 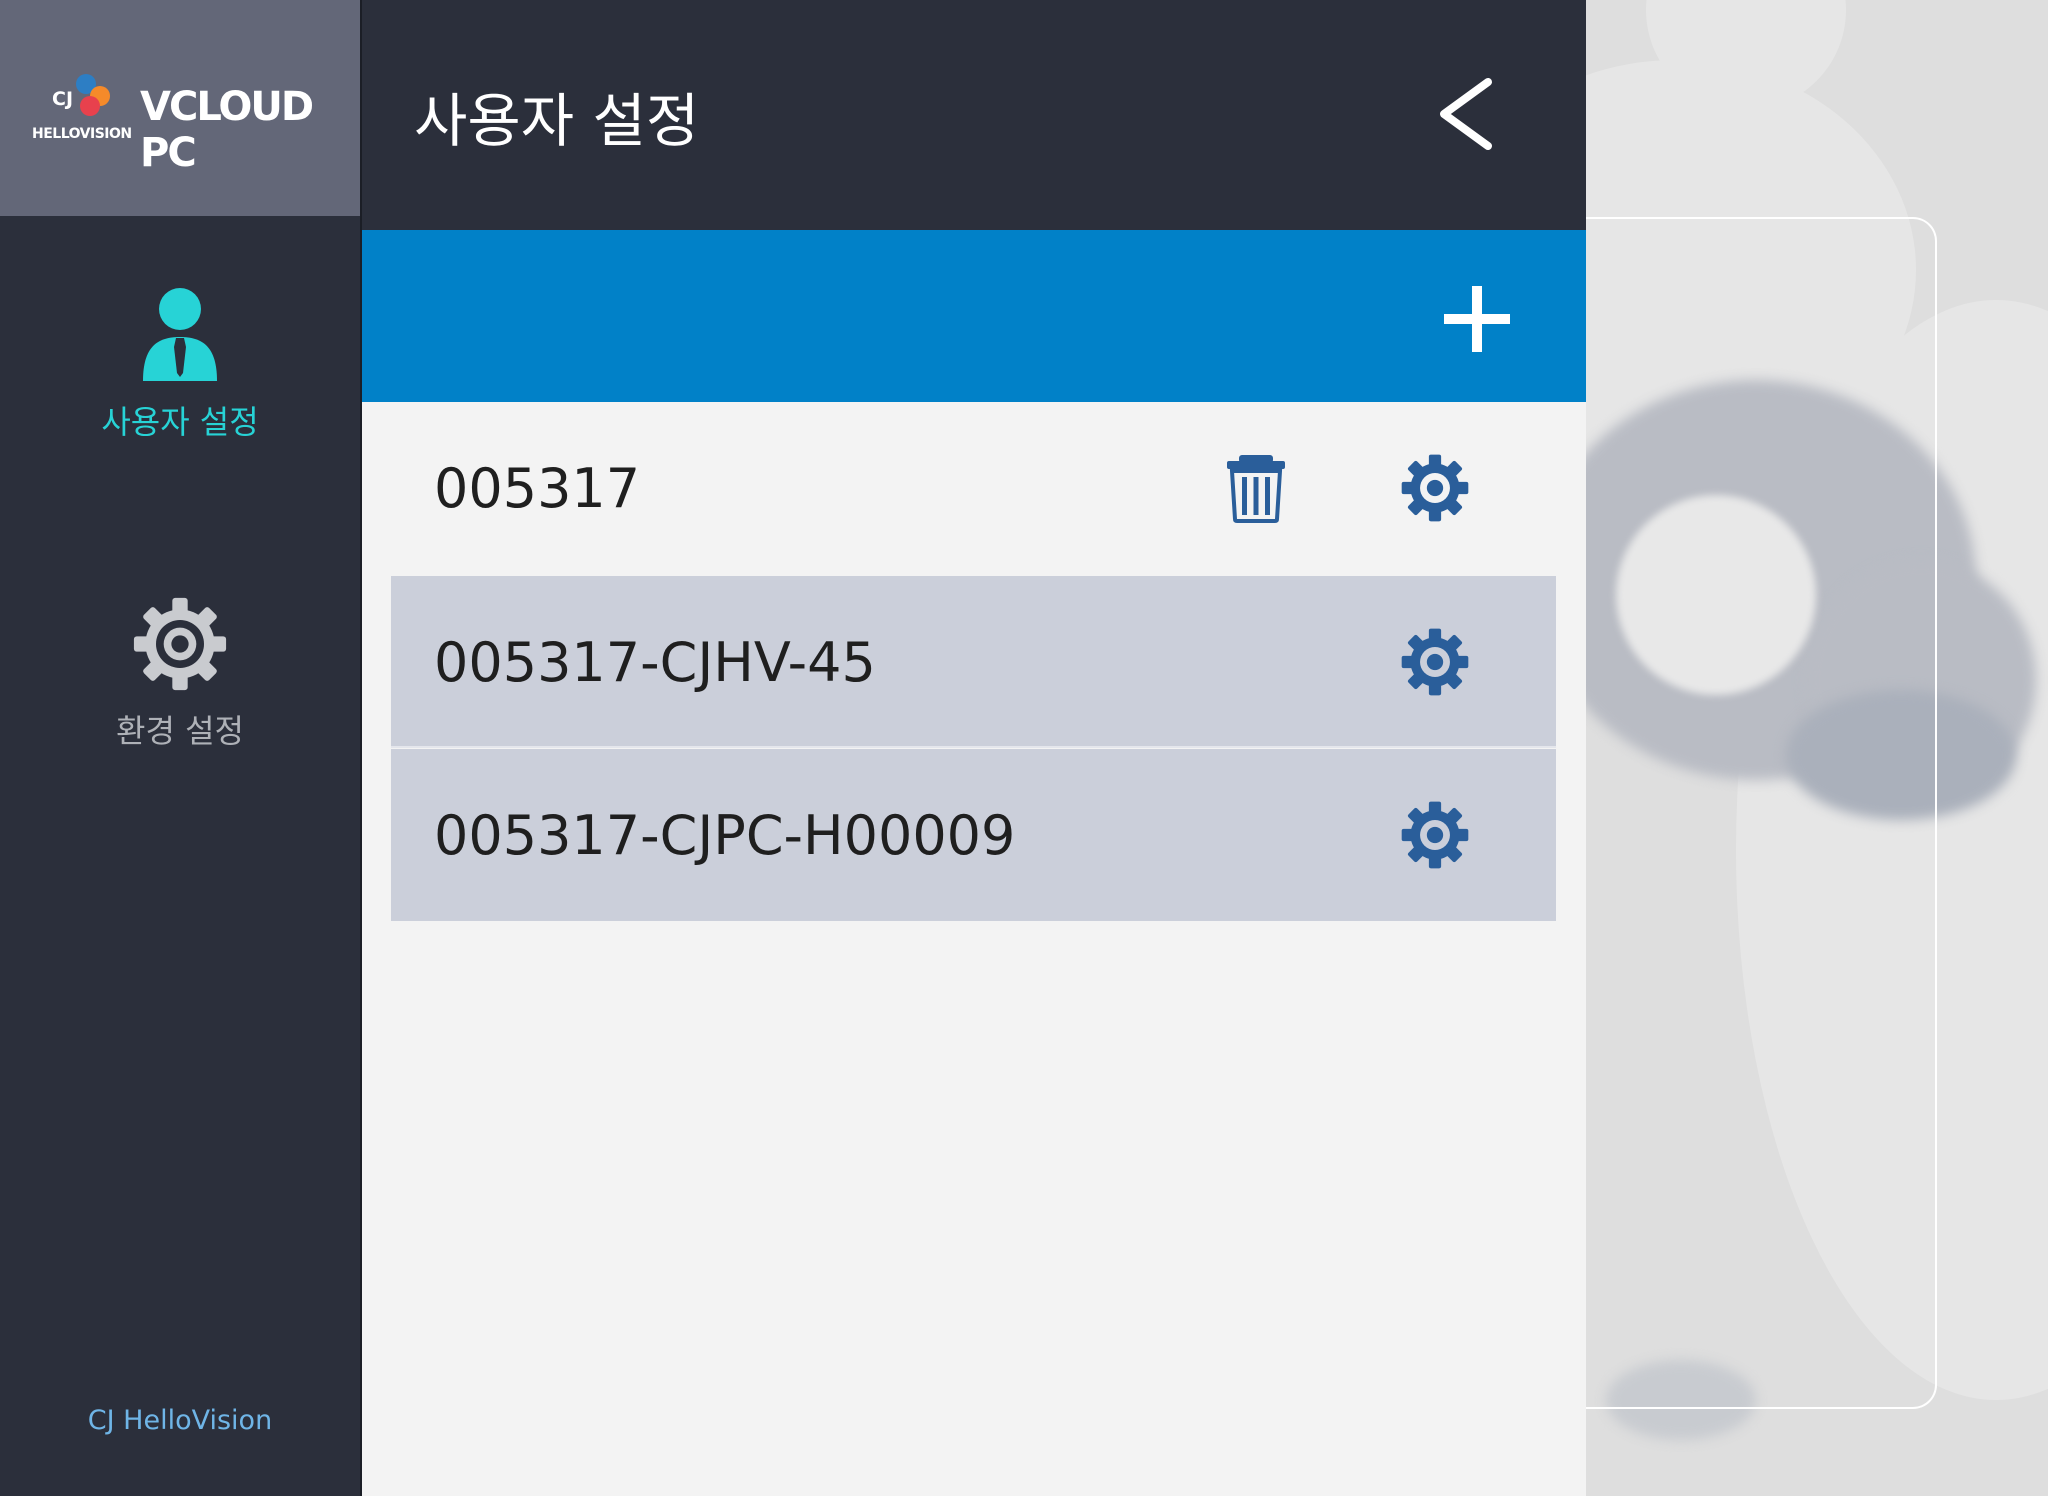 I want to click on user-name: 005317-CJPC-H00009, so click(x=725, y=835).